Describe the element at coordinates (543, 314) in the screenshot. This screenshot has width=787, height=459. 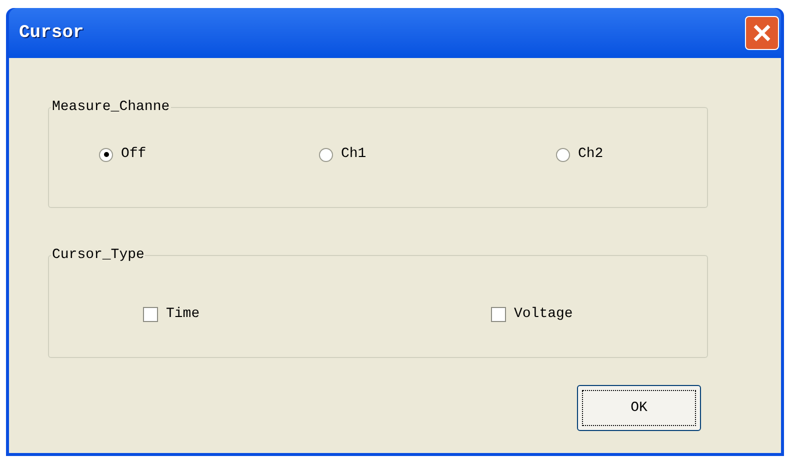
I see `checkbox-label: Voltage` at that location.